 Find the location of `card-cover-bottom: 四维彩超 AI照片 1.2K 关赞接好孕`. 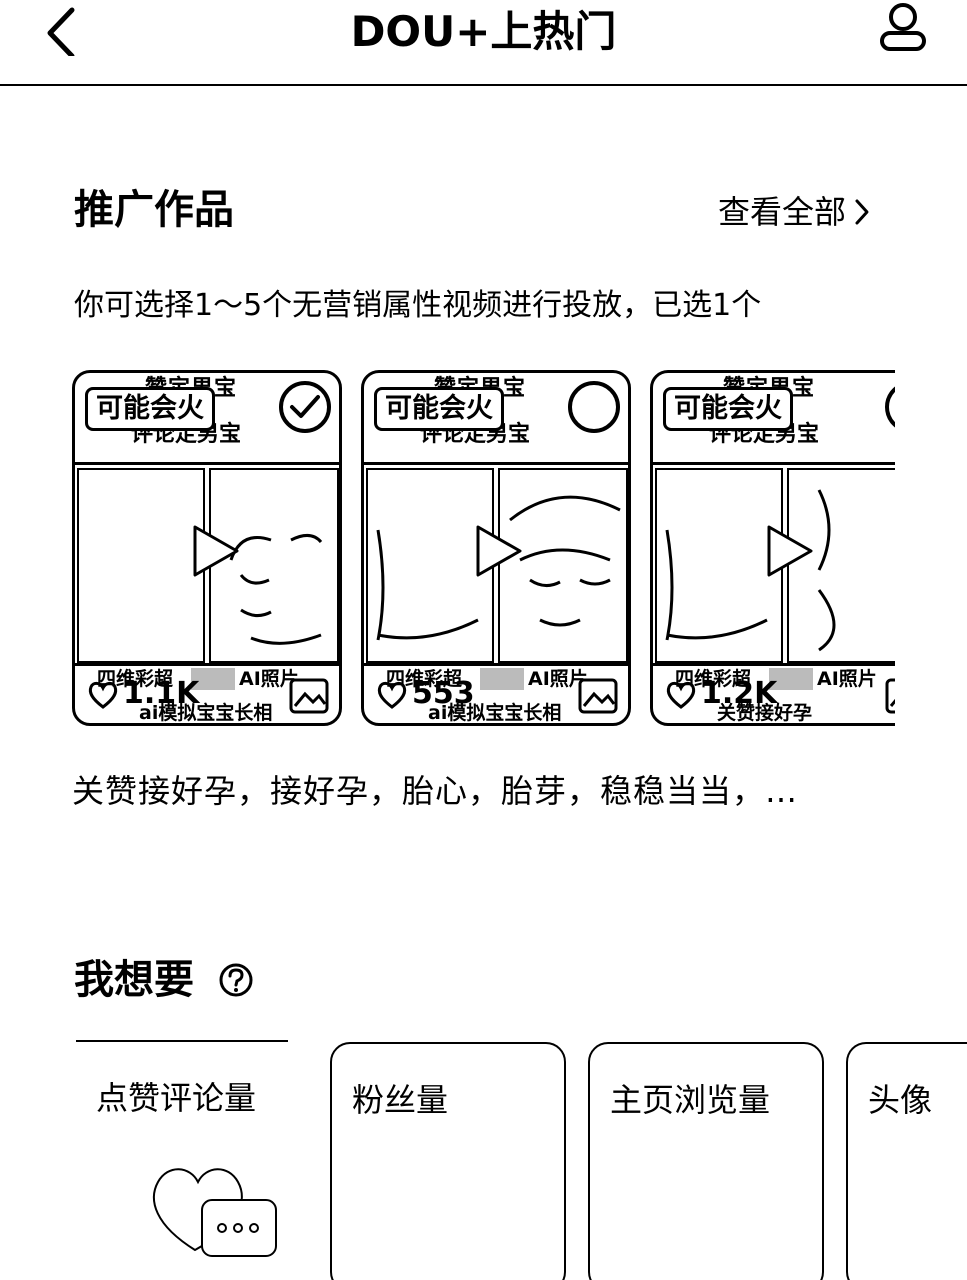

card-cover-bottom: 四维彩超 AI照片 1.2K 关赞接好孕 is located at coordinates (774, 693).